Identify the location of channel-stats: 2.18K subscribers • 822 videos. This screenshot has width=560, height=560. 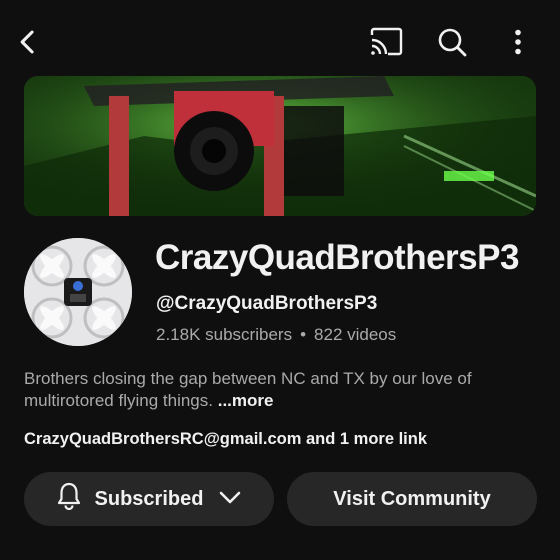
(276, 335).